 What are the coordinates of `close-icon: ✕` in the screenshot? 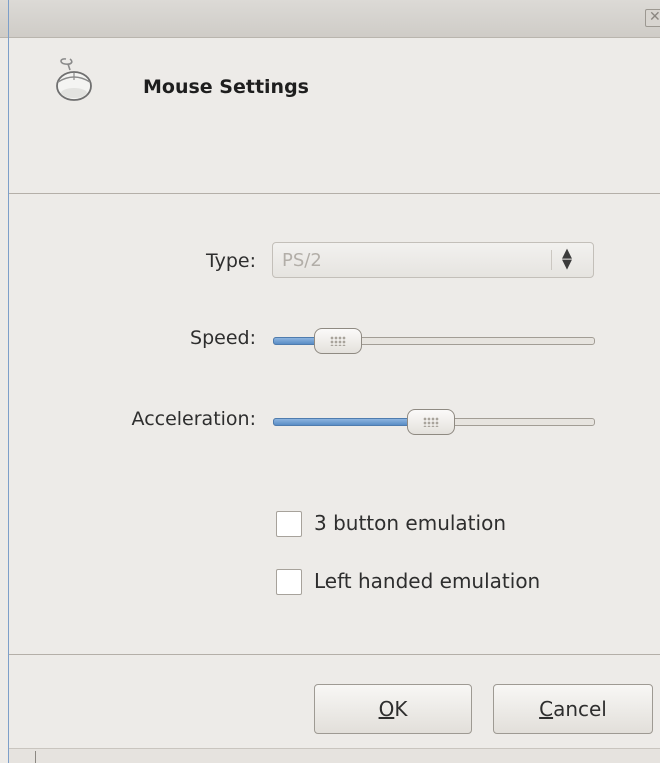 It's located at (654, 17).